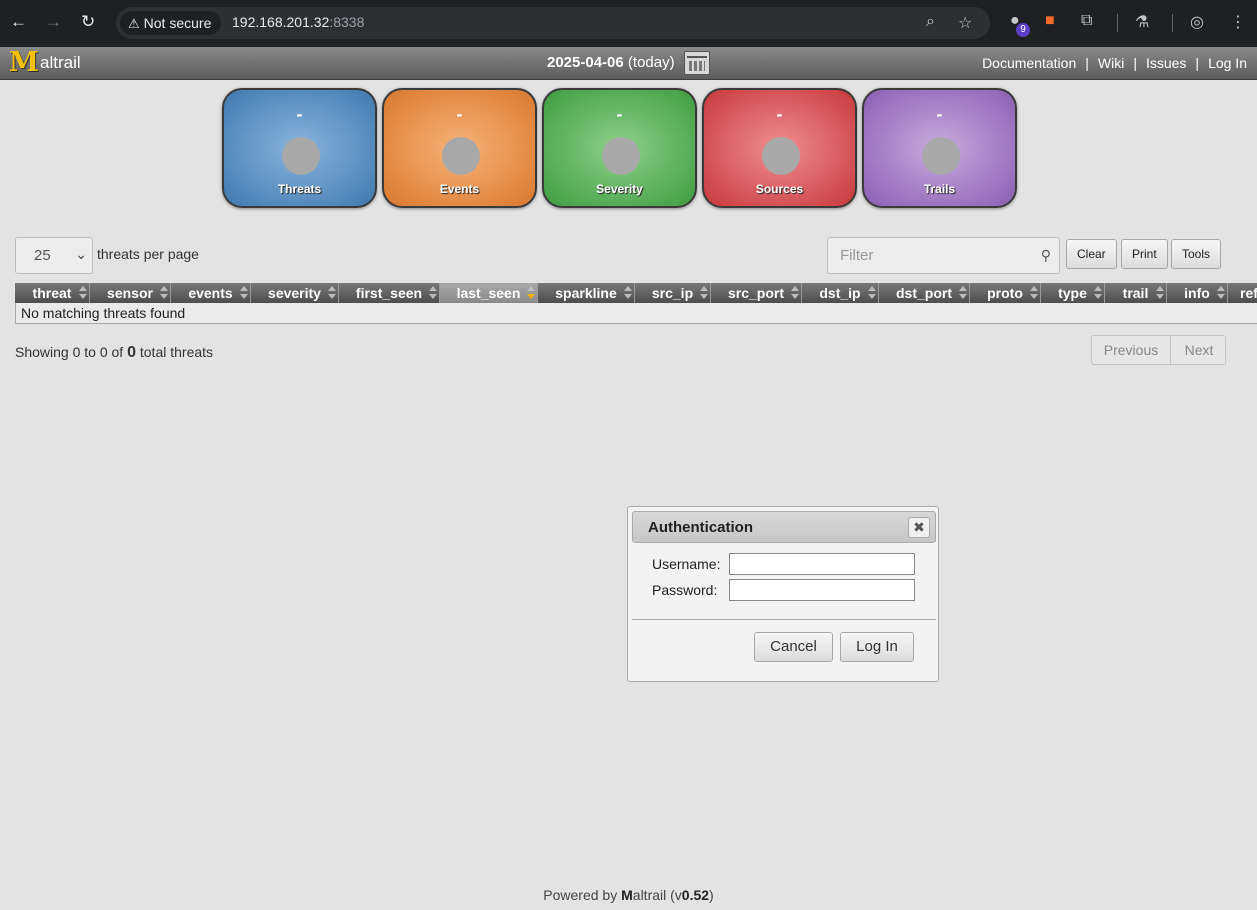 The height and width of the screenshot is (910, 1257). I want to click on column-type: type, so click(1073, 293).